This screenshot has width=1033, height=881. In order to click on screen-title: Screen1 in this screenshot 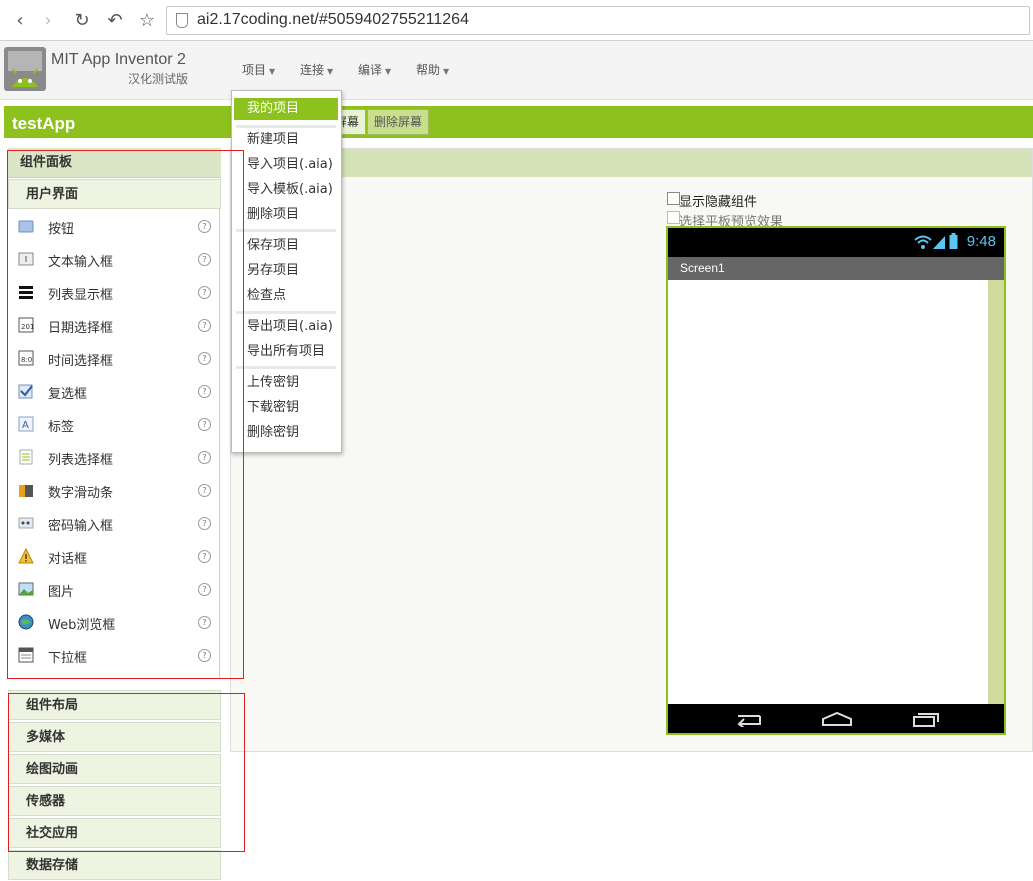, I will do `click(702, 268)`.